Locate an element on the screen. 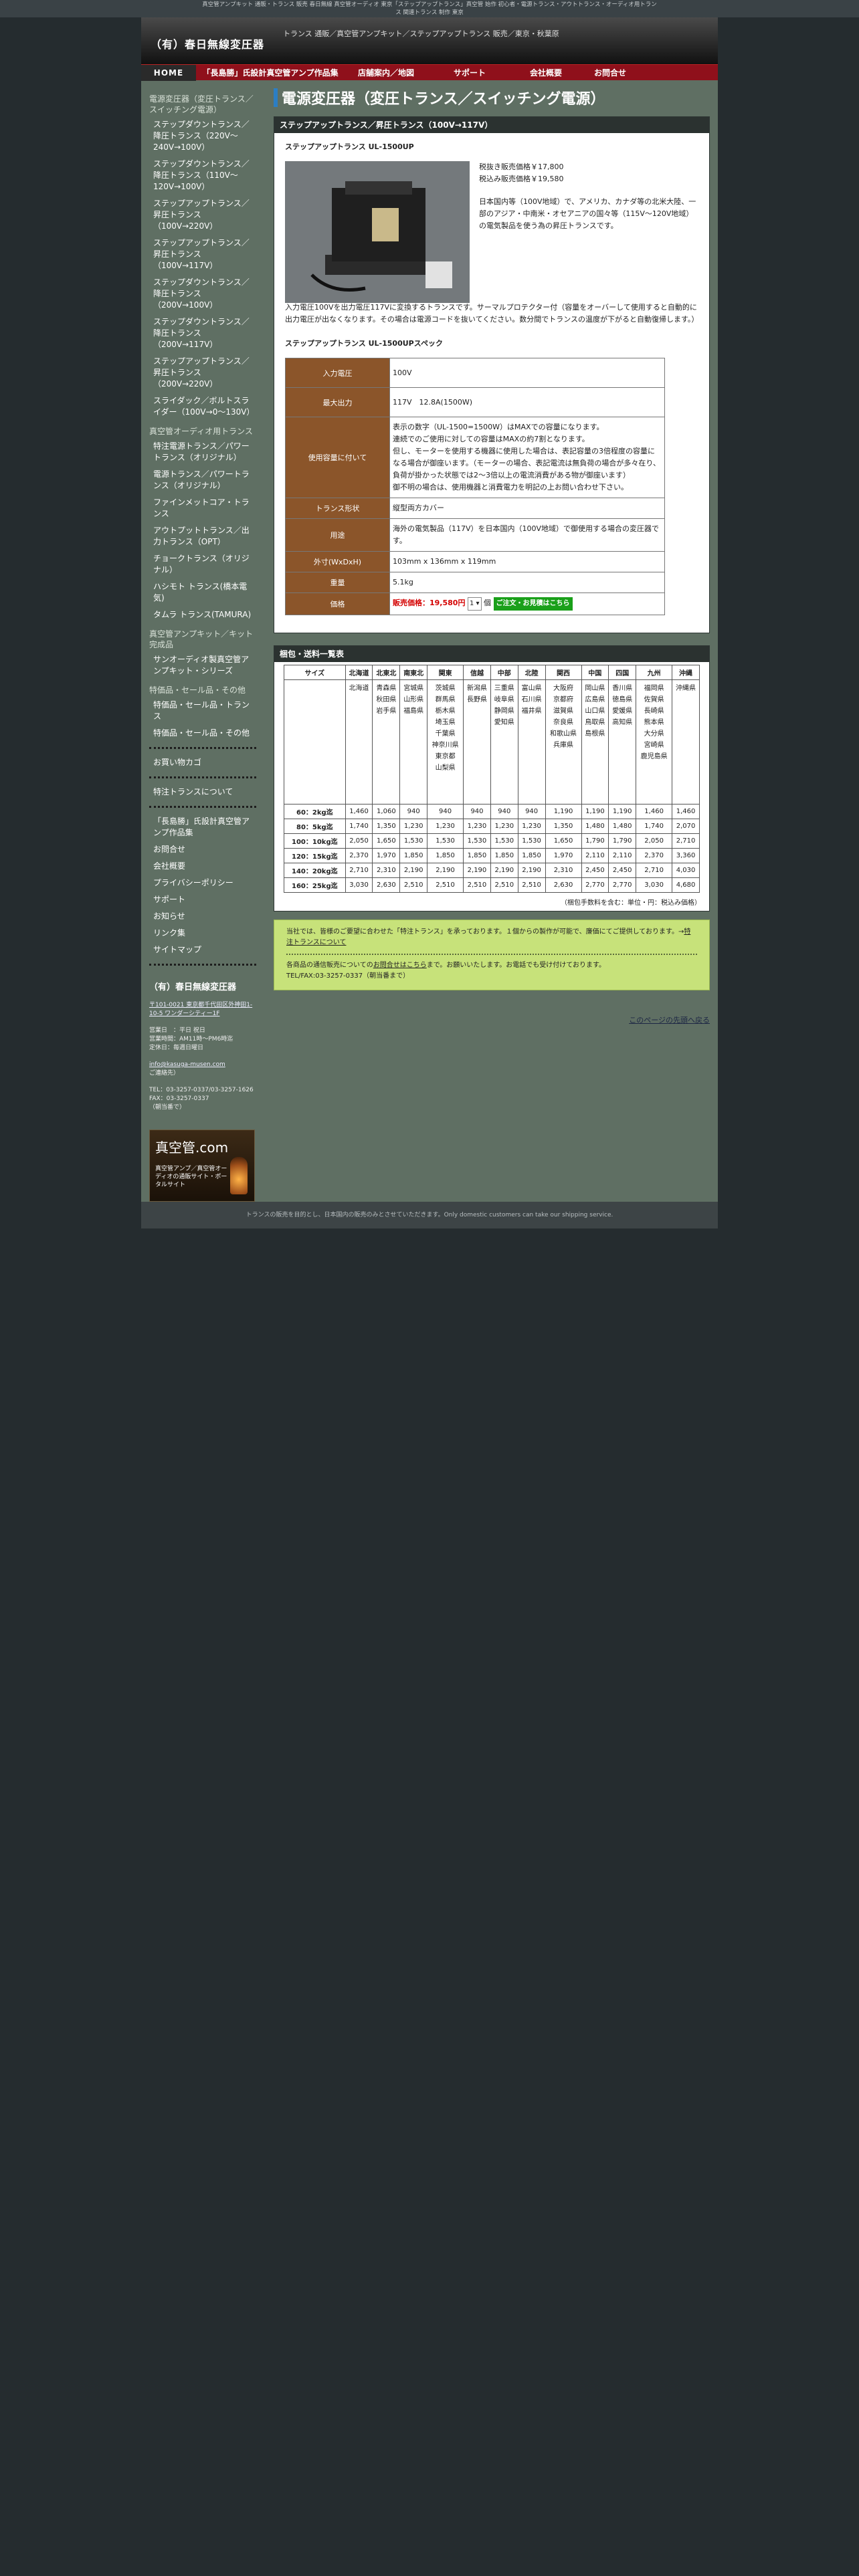 The width and height of the screenshot is (859, 2576). shipping-region: 宮城県 山形県 福島県 is located at coordinates (413, 742).